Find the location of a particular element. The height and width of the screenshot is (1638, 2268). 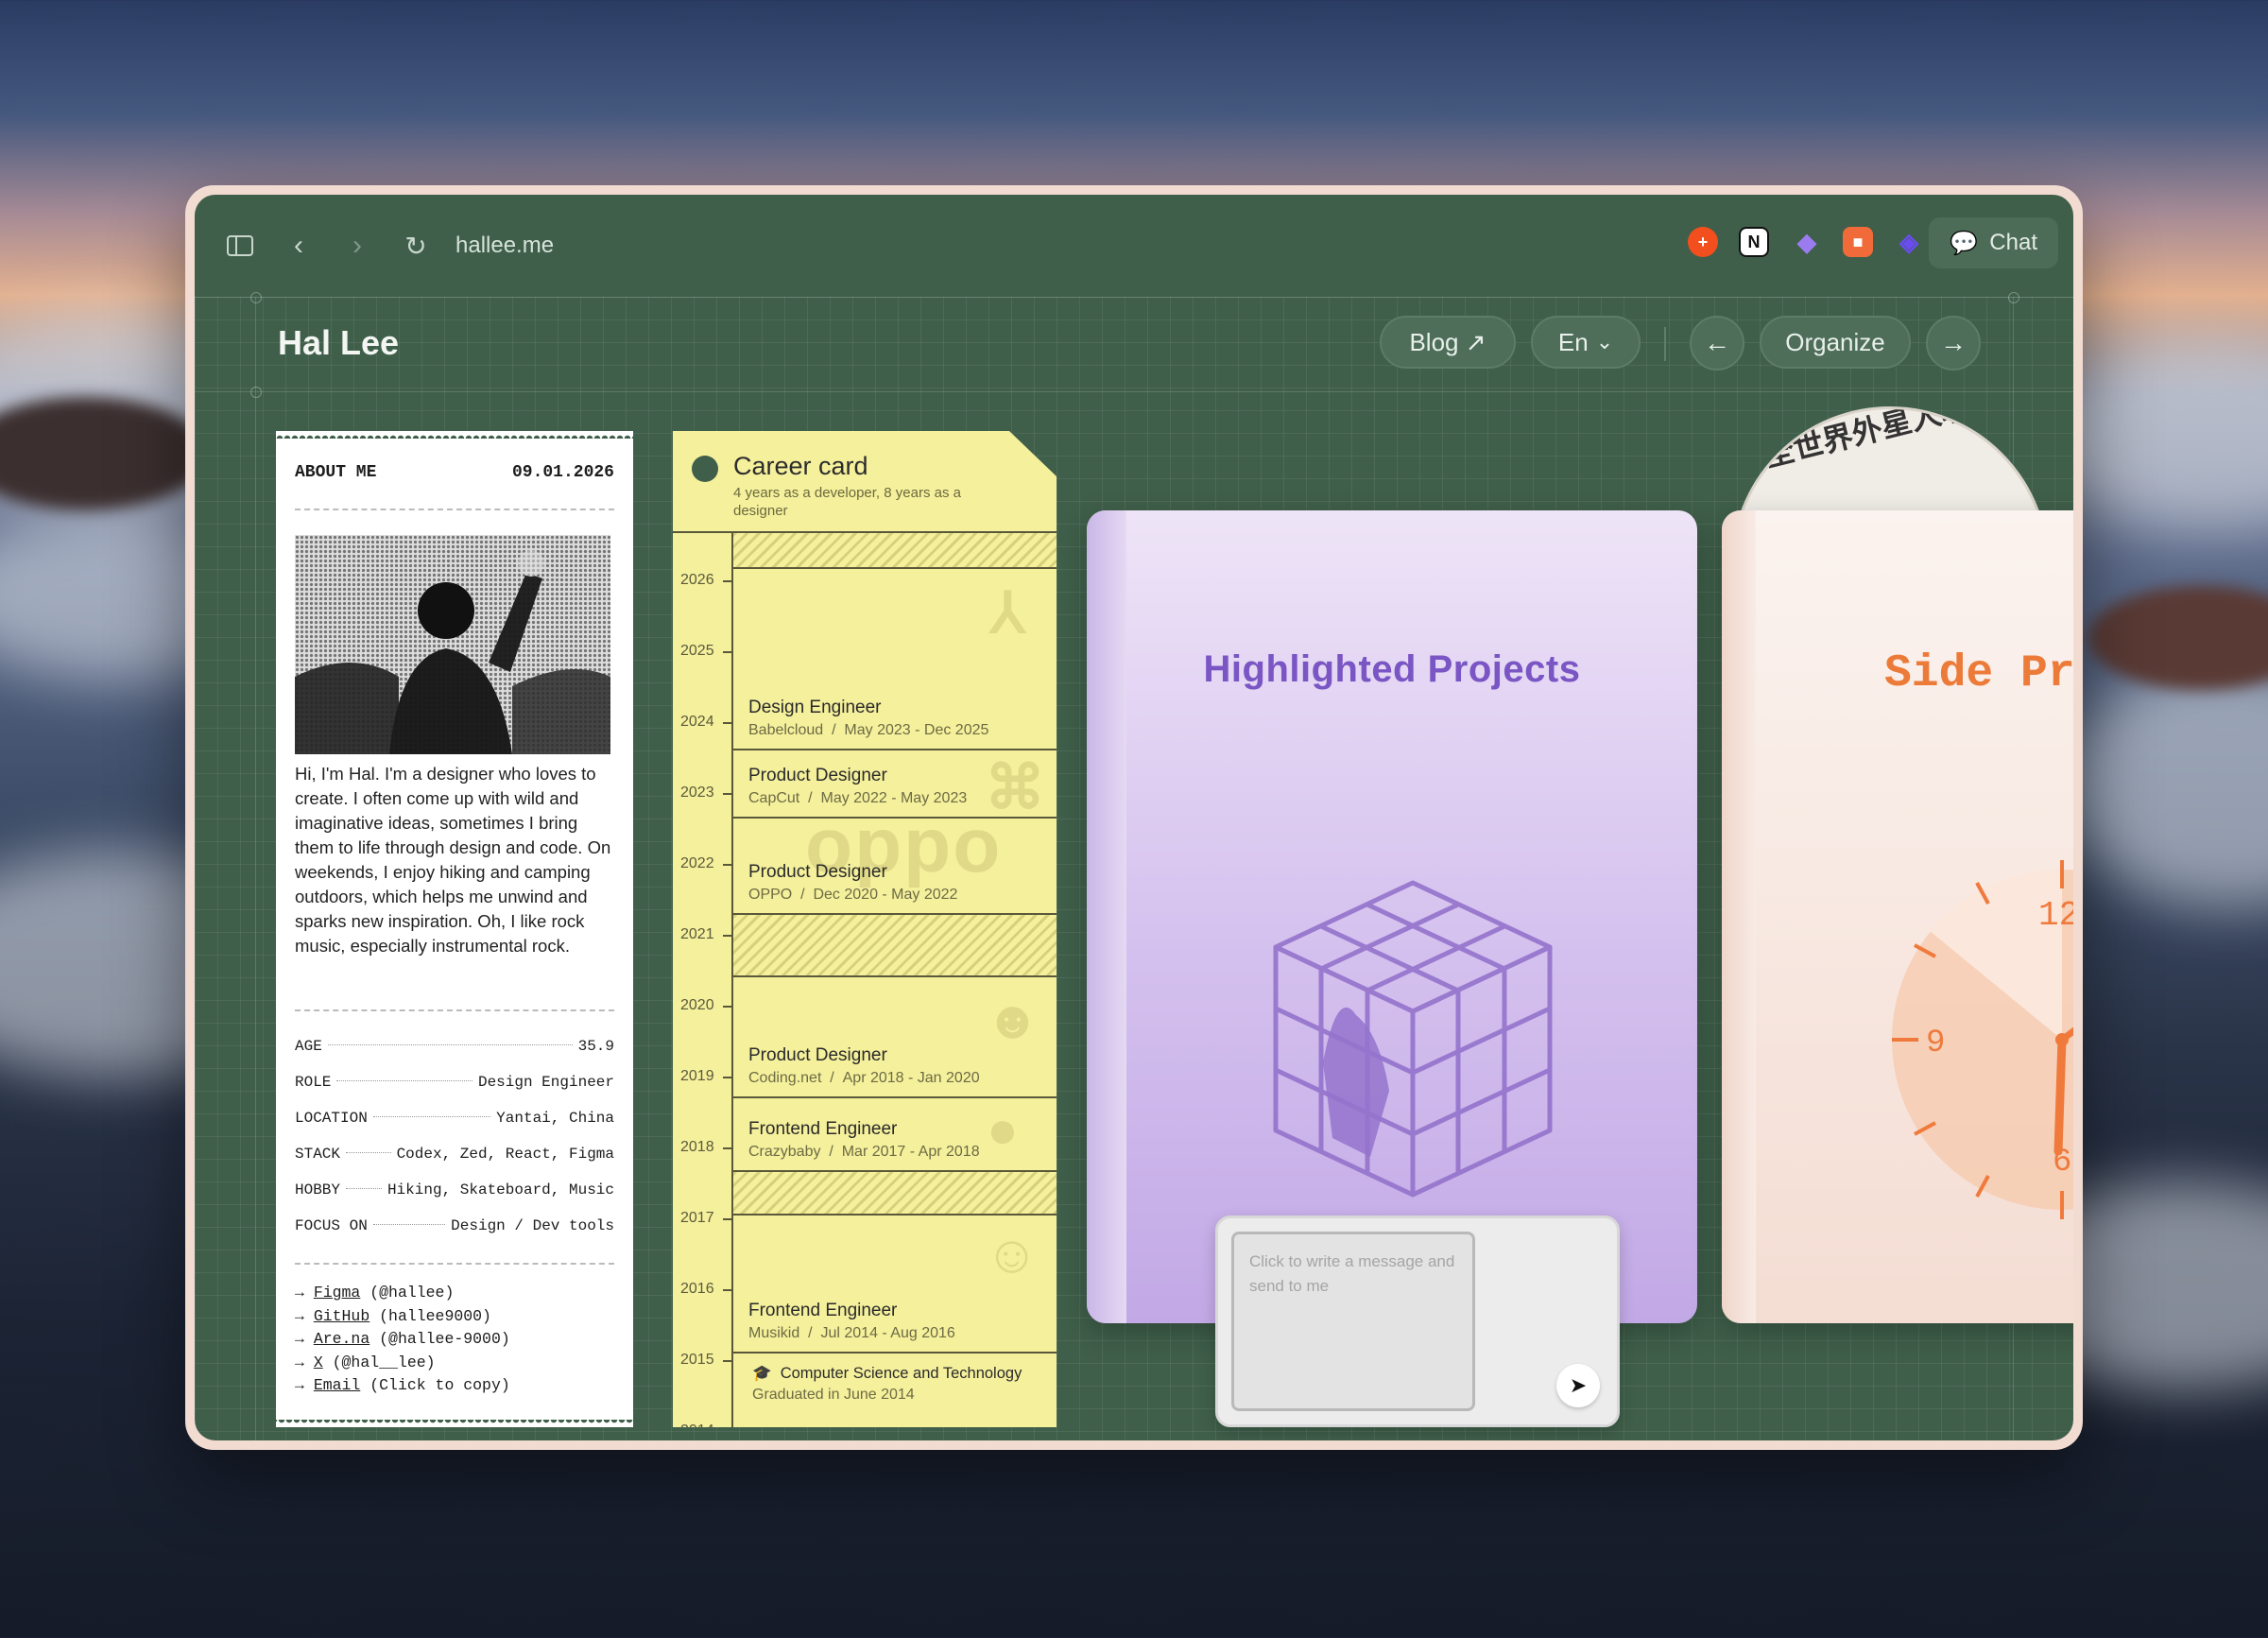

social-link-name: GitHub is located at coordinates (341, 1316).